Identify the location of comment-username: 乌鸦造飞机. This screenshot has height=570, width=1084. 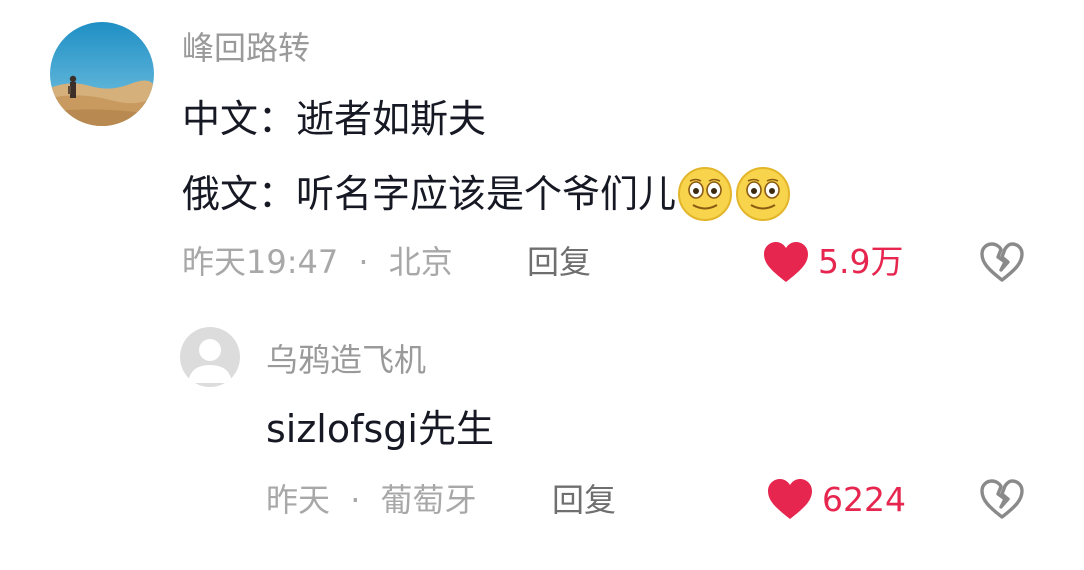
(346, 360).